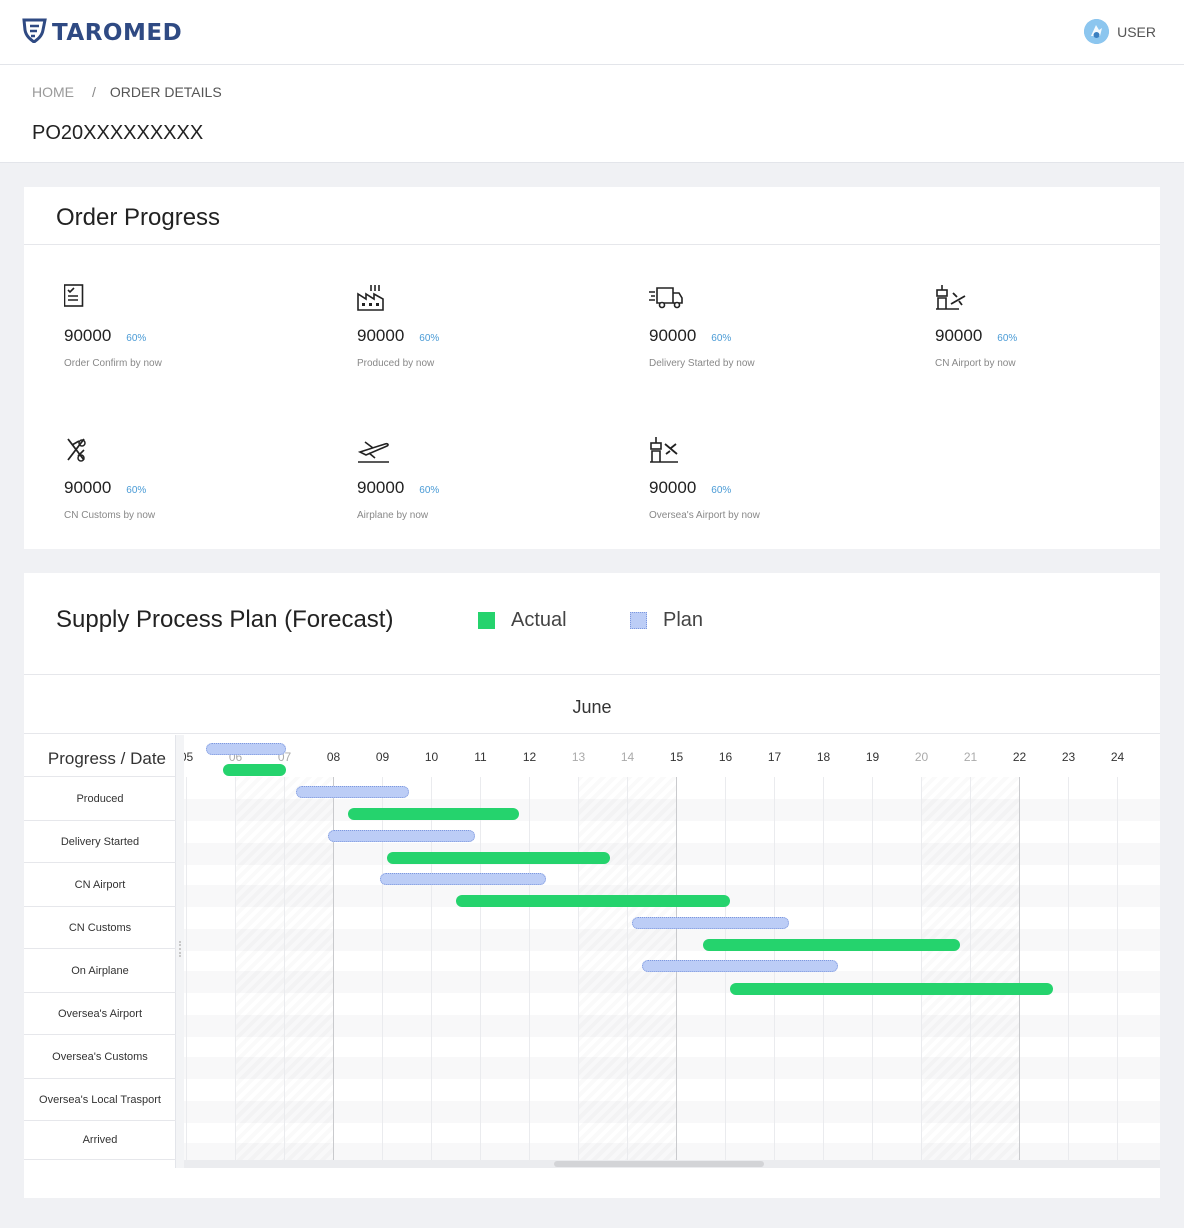 Image resolution: width=1184 pixels, height=1228 pixels. I want to click on gantt-day-label: 20, so click(921, 757).